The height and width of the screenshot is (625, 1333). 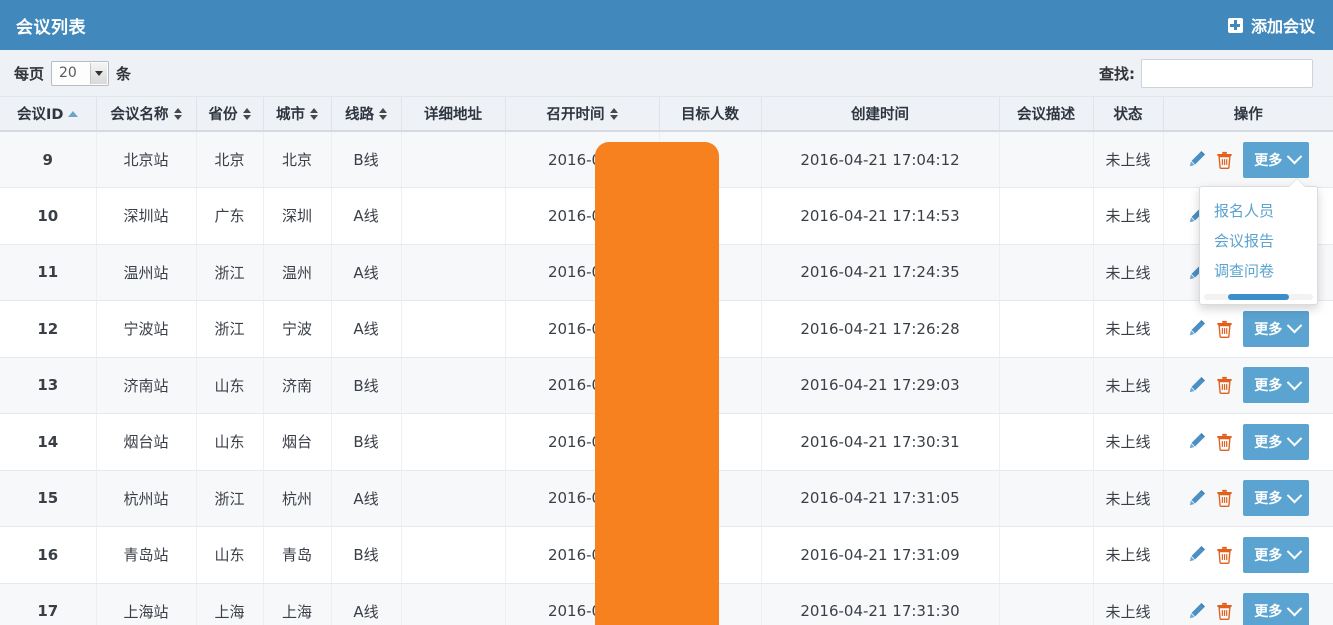 What do you see at coordinates (880, 498) in the screenshot?
I see `cell-created-time: 2016-04-21 17:31:05` at bounding box center [880, 498].